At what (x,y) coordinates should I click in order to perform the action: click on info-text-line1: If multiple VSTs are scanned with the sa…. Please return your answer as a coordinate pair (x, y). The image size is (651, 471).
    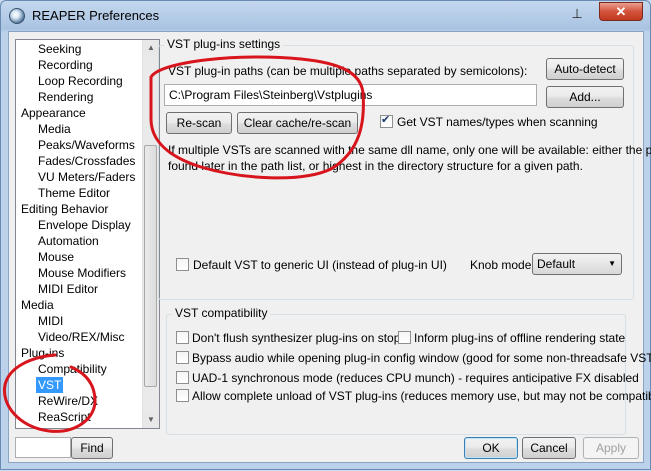
    Looking at the image, I should click on (409, 150).